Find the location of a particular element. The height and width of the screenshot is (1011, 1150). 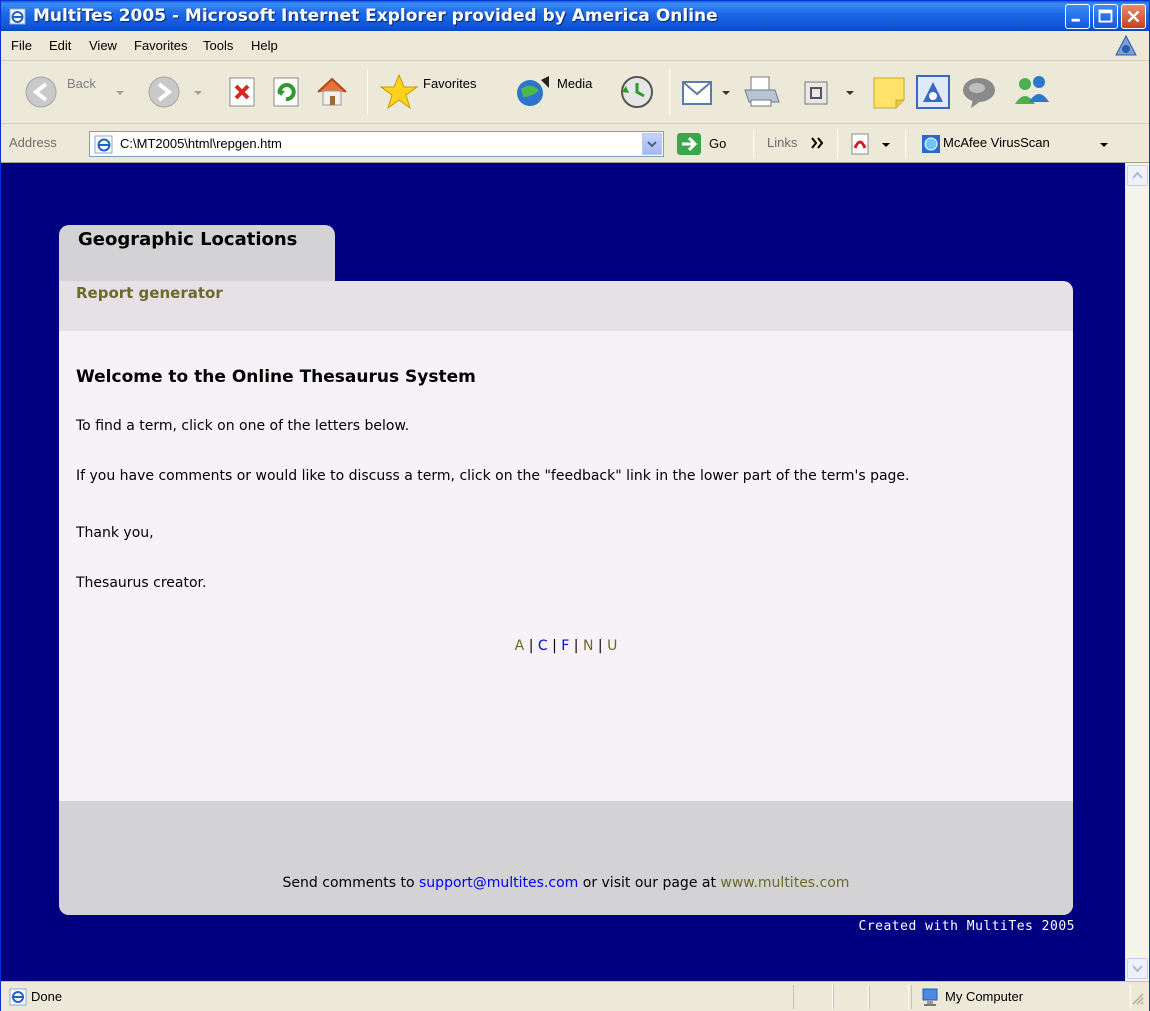

status-bar: Done My Computer is located at coordinates (575, 996).